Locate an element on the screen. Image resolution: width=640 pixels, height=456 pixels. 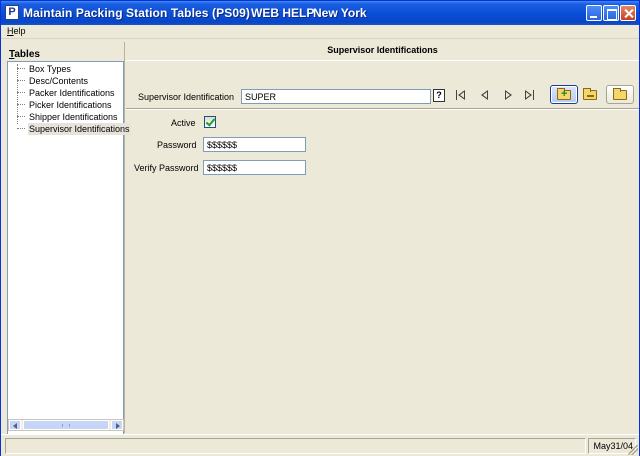
tree-item-label: Desc/Contents is located at coordinates (59, 81).